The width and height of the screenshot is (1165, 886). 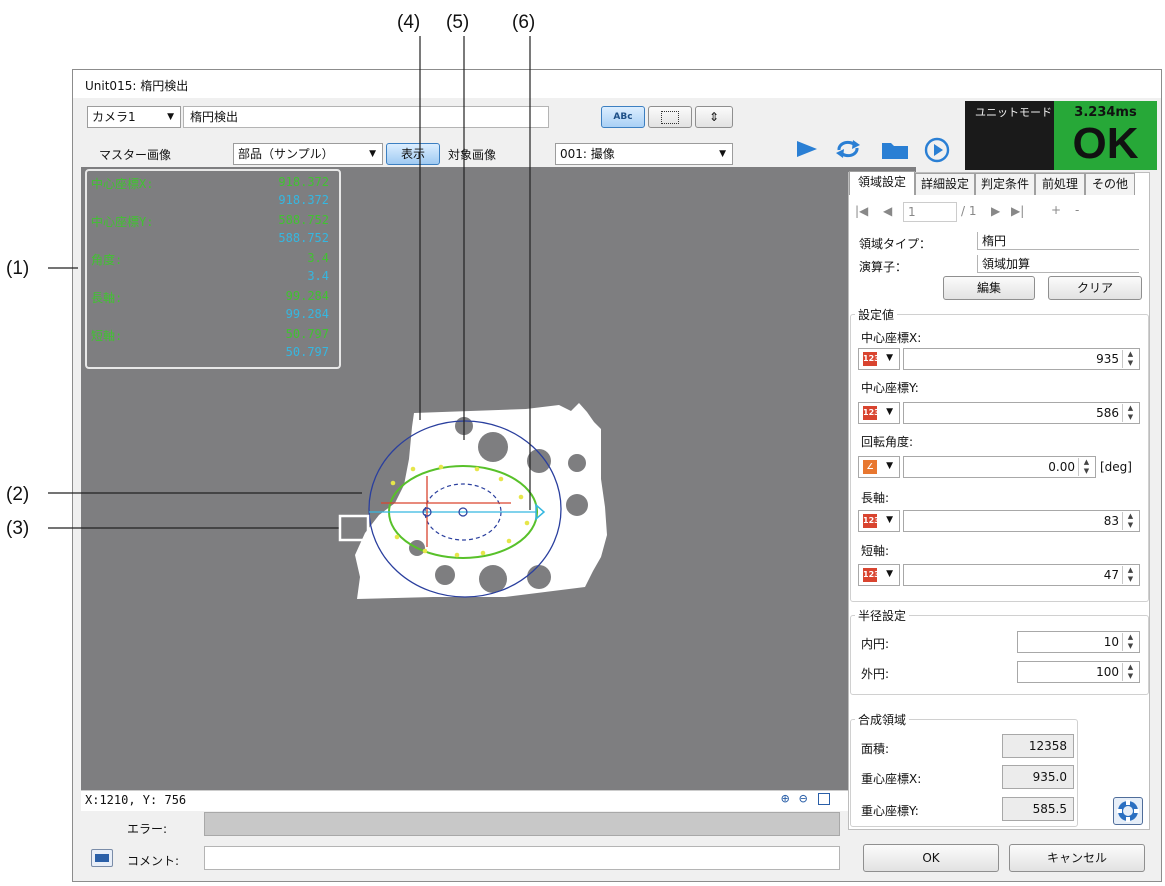 I want to click on comment-input, so click(x=522, y=858).